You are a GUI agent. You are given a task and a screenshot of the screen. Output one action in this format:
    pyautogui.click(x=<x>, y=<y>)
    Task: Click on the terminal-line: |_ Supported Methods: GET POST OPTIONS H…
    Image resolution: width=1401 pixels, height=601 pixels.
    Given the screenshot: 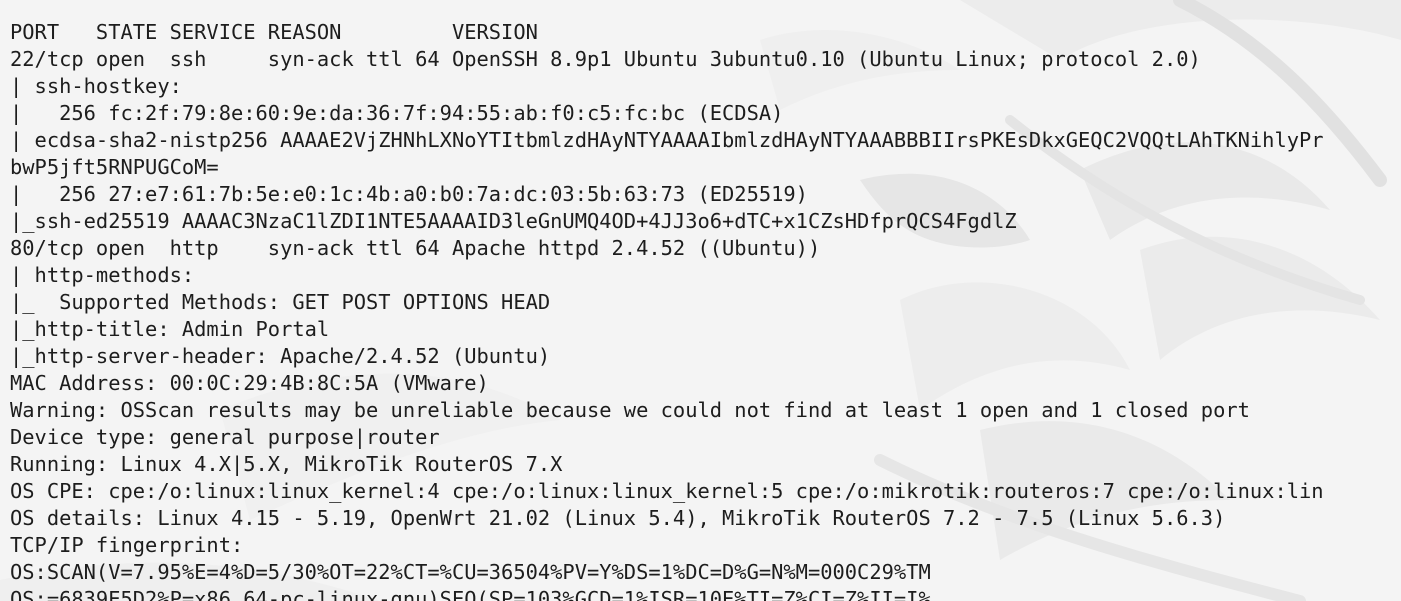 What is the action you would take?
    pyautogui.click(x=280, y=302)
    